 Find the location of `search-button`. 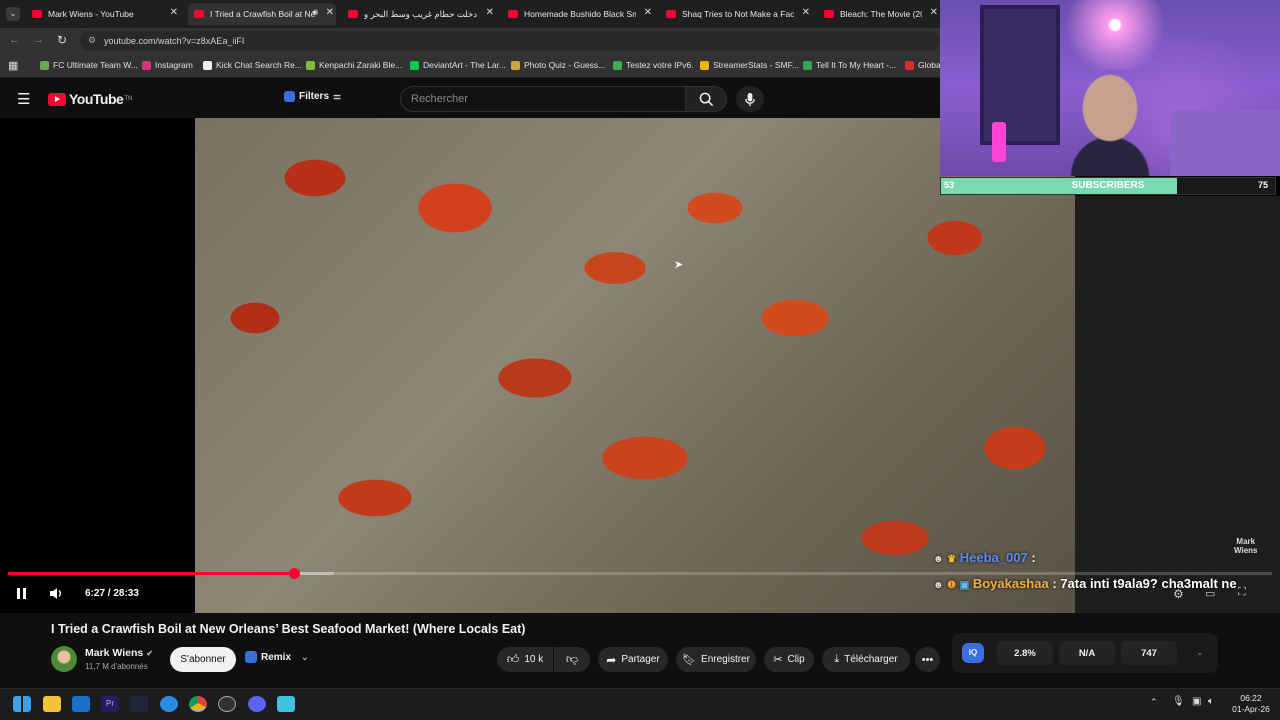

search-button is located at coordinates (706, 99).